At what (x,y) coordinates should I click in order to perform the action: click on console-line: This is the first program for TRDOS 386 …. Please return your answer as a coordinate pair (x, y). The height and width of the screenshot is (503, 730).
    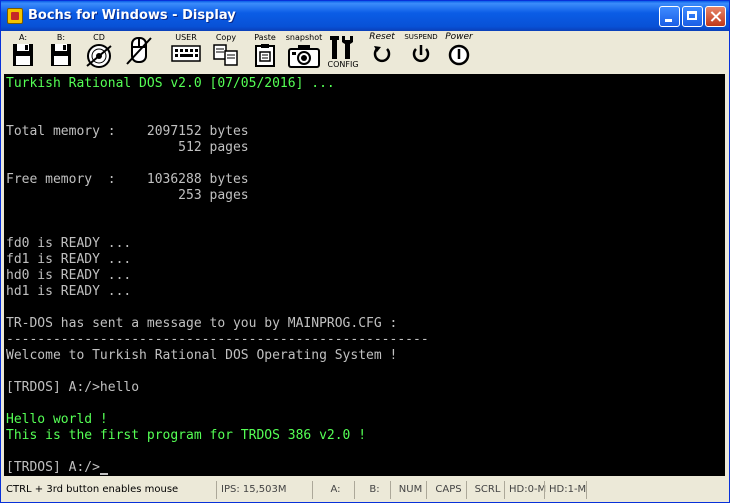
    Looking at the image, I should click on (186, 435).